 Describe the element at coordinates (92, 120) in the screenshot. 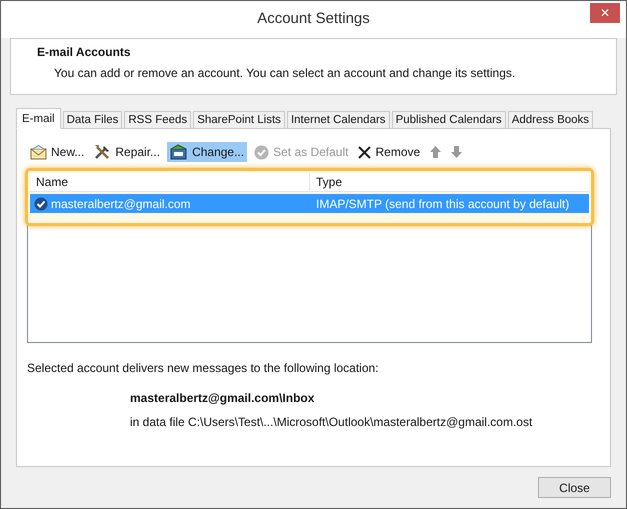

I see `tab: Data Files` at that location.